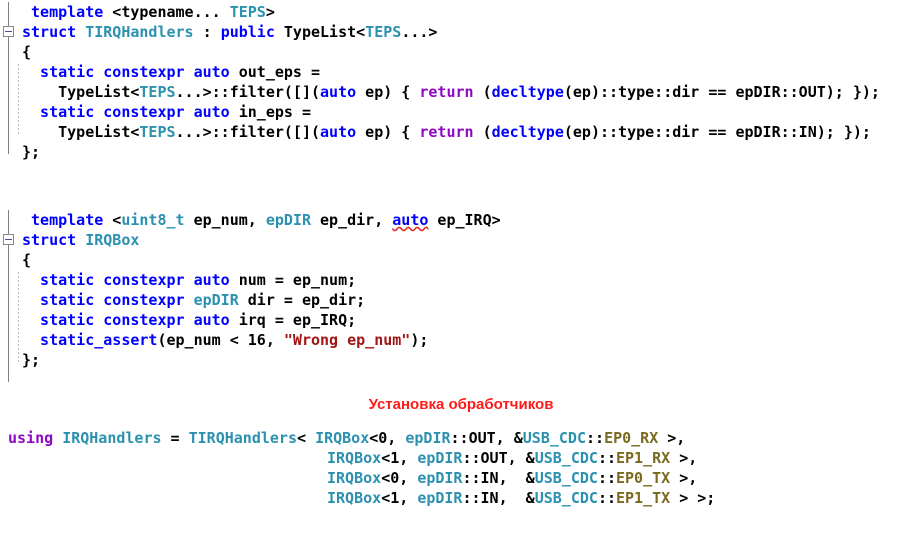  I want to click on code-token: EP0_TX, so click(643, 478).